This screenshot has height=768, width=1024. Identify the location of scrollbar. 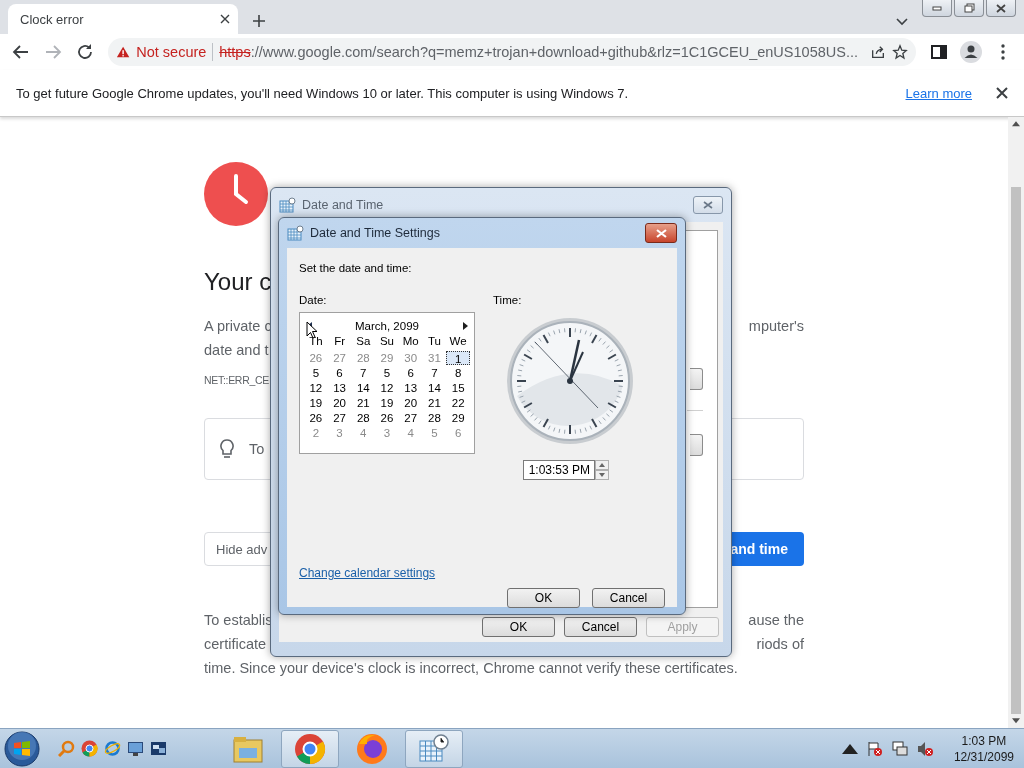
(1016, 422).